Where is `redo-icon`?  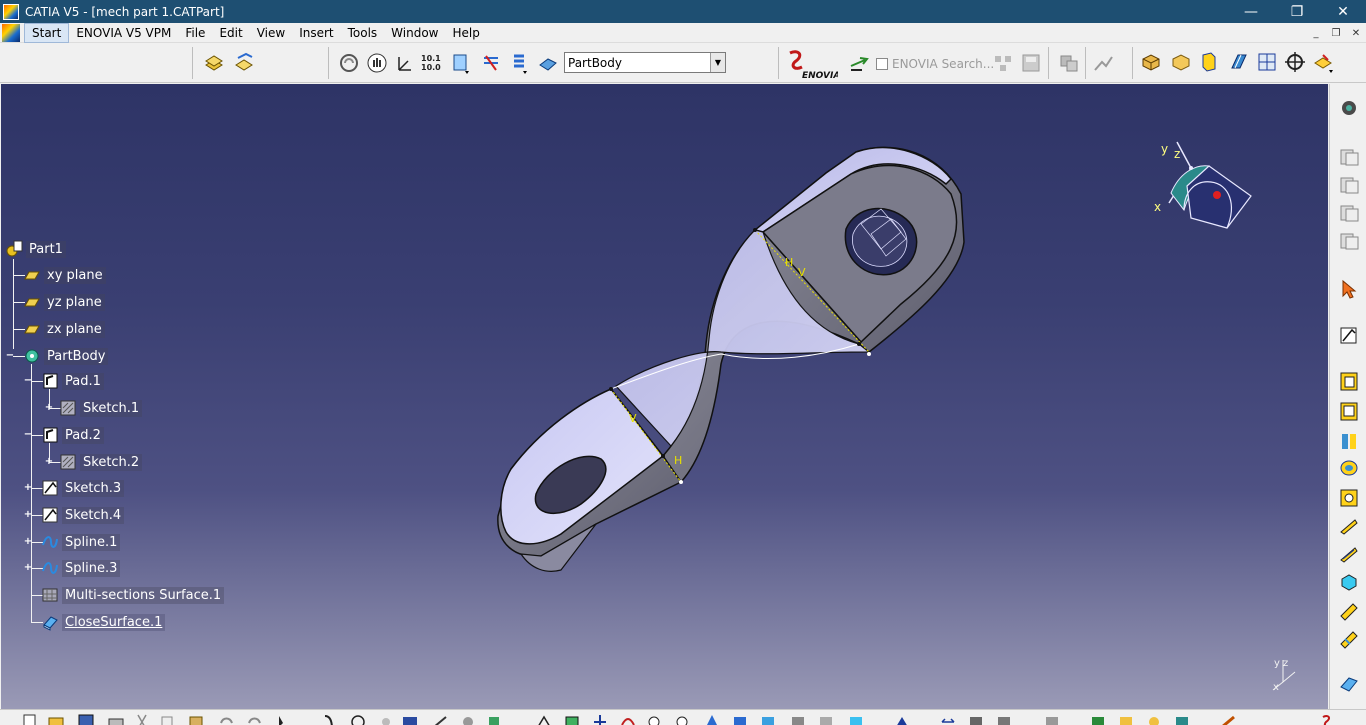 redo-icon is located at coordinates (254, 719).